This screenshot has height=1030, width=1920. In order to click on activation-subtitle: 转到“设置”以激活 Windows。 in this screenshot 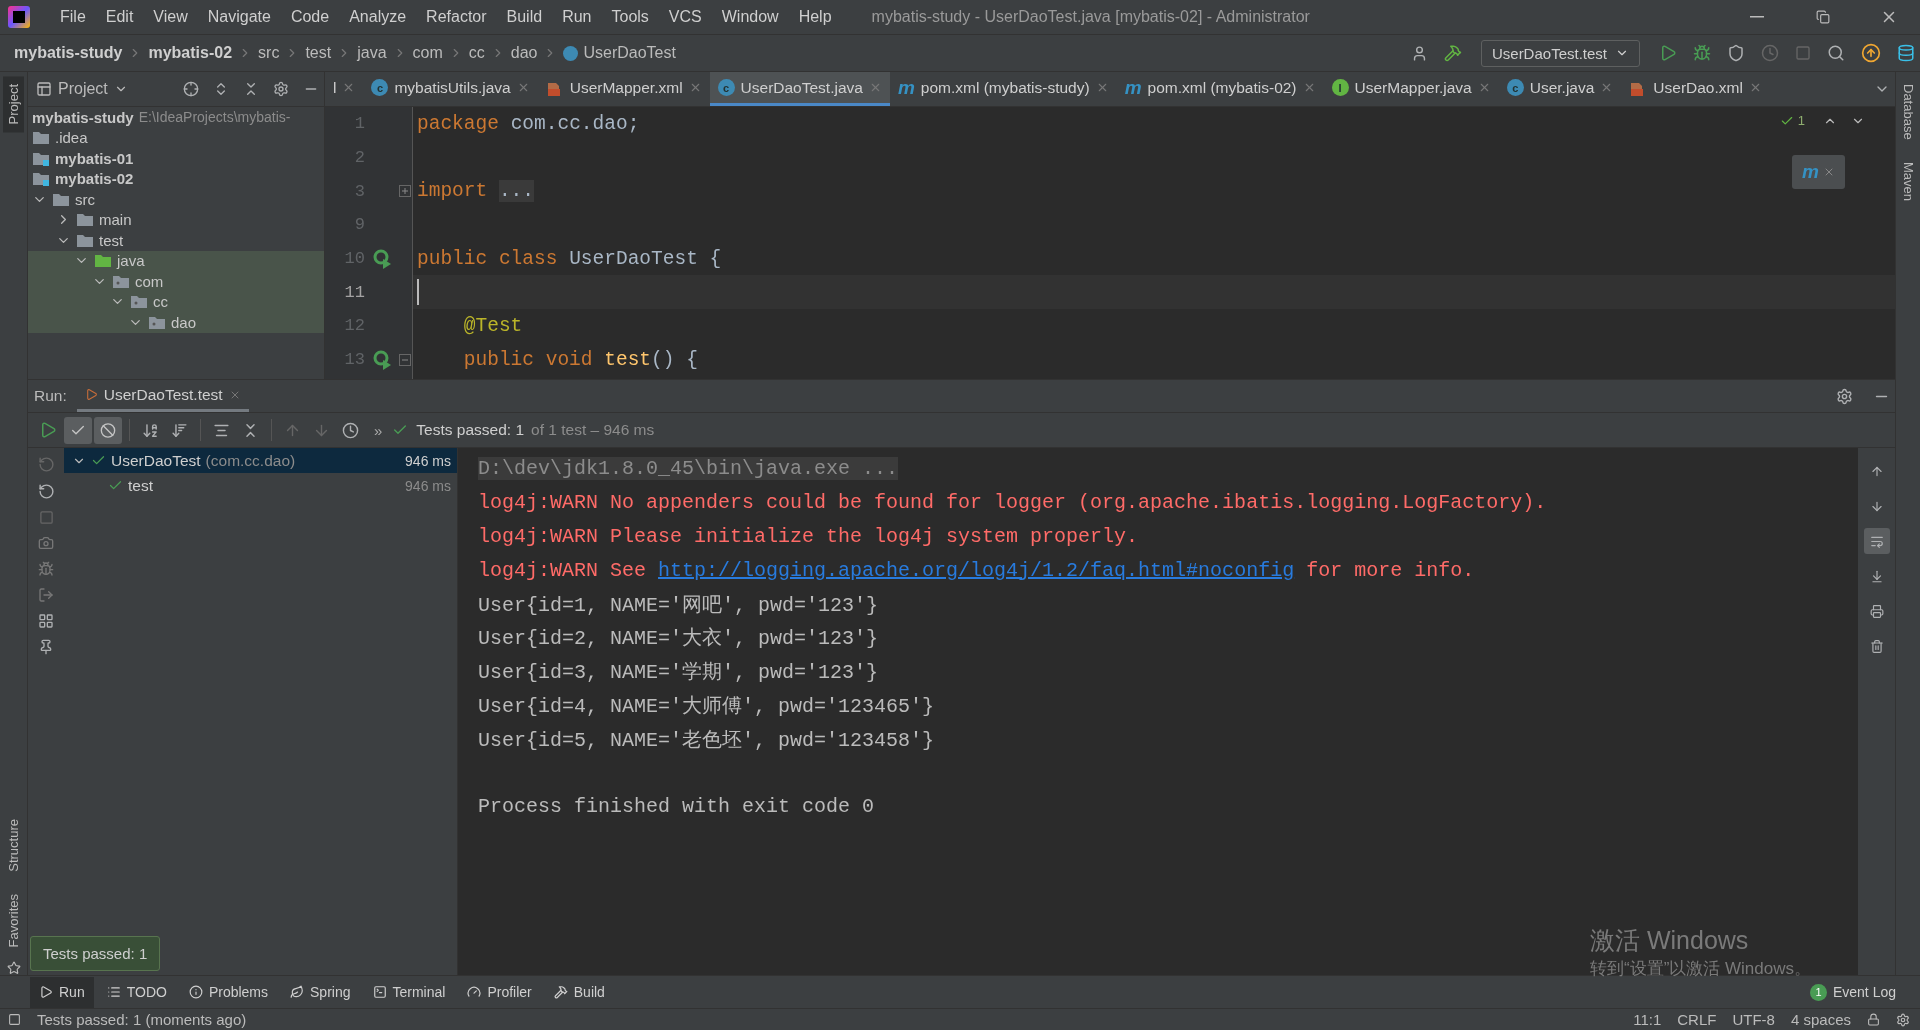, I will do `click(1700, 969)`.